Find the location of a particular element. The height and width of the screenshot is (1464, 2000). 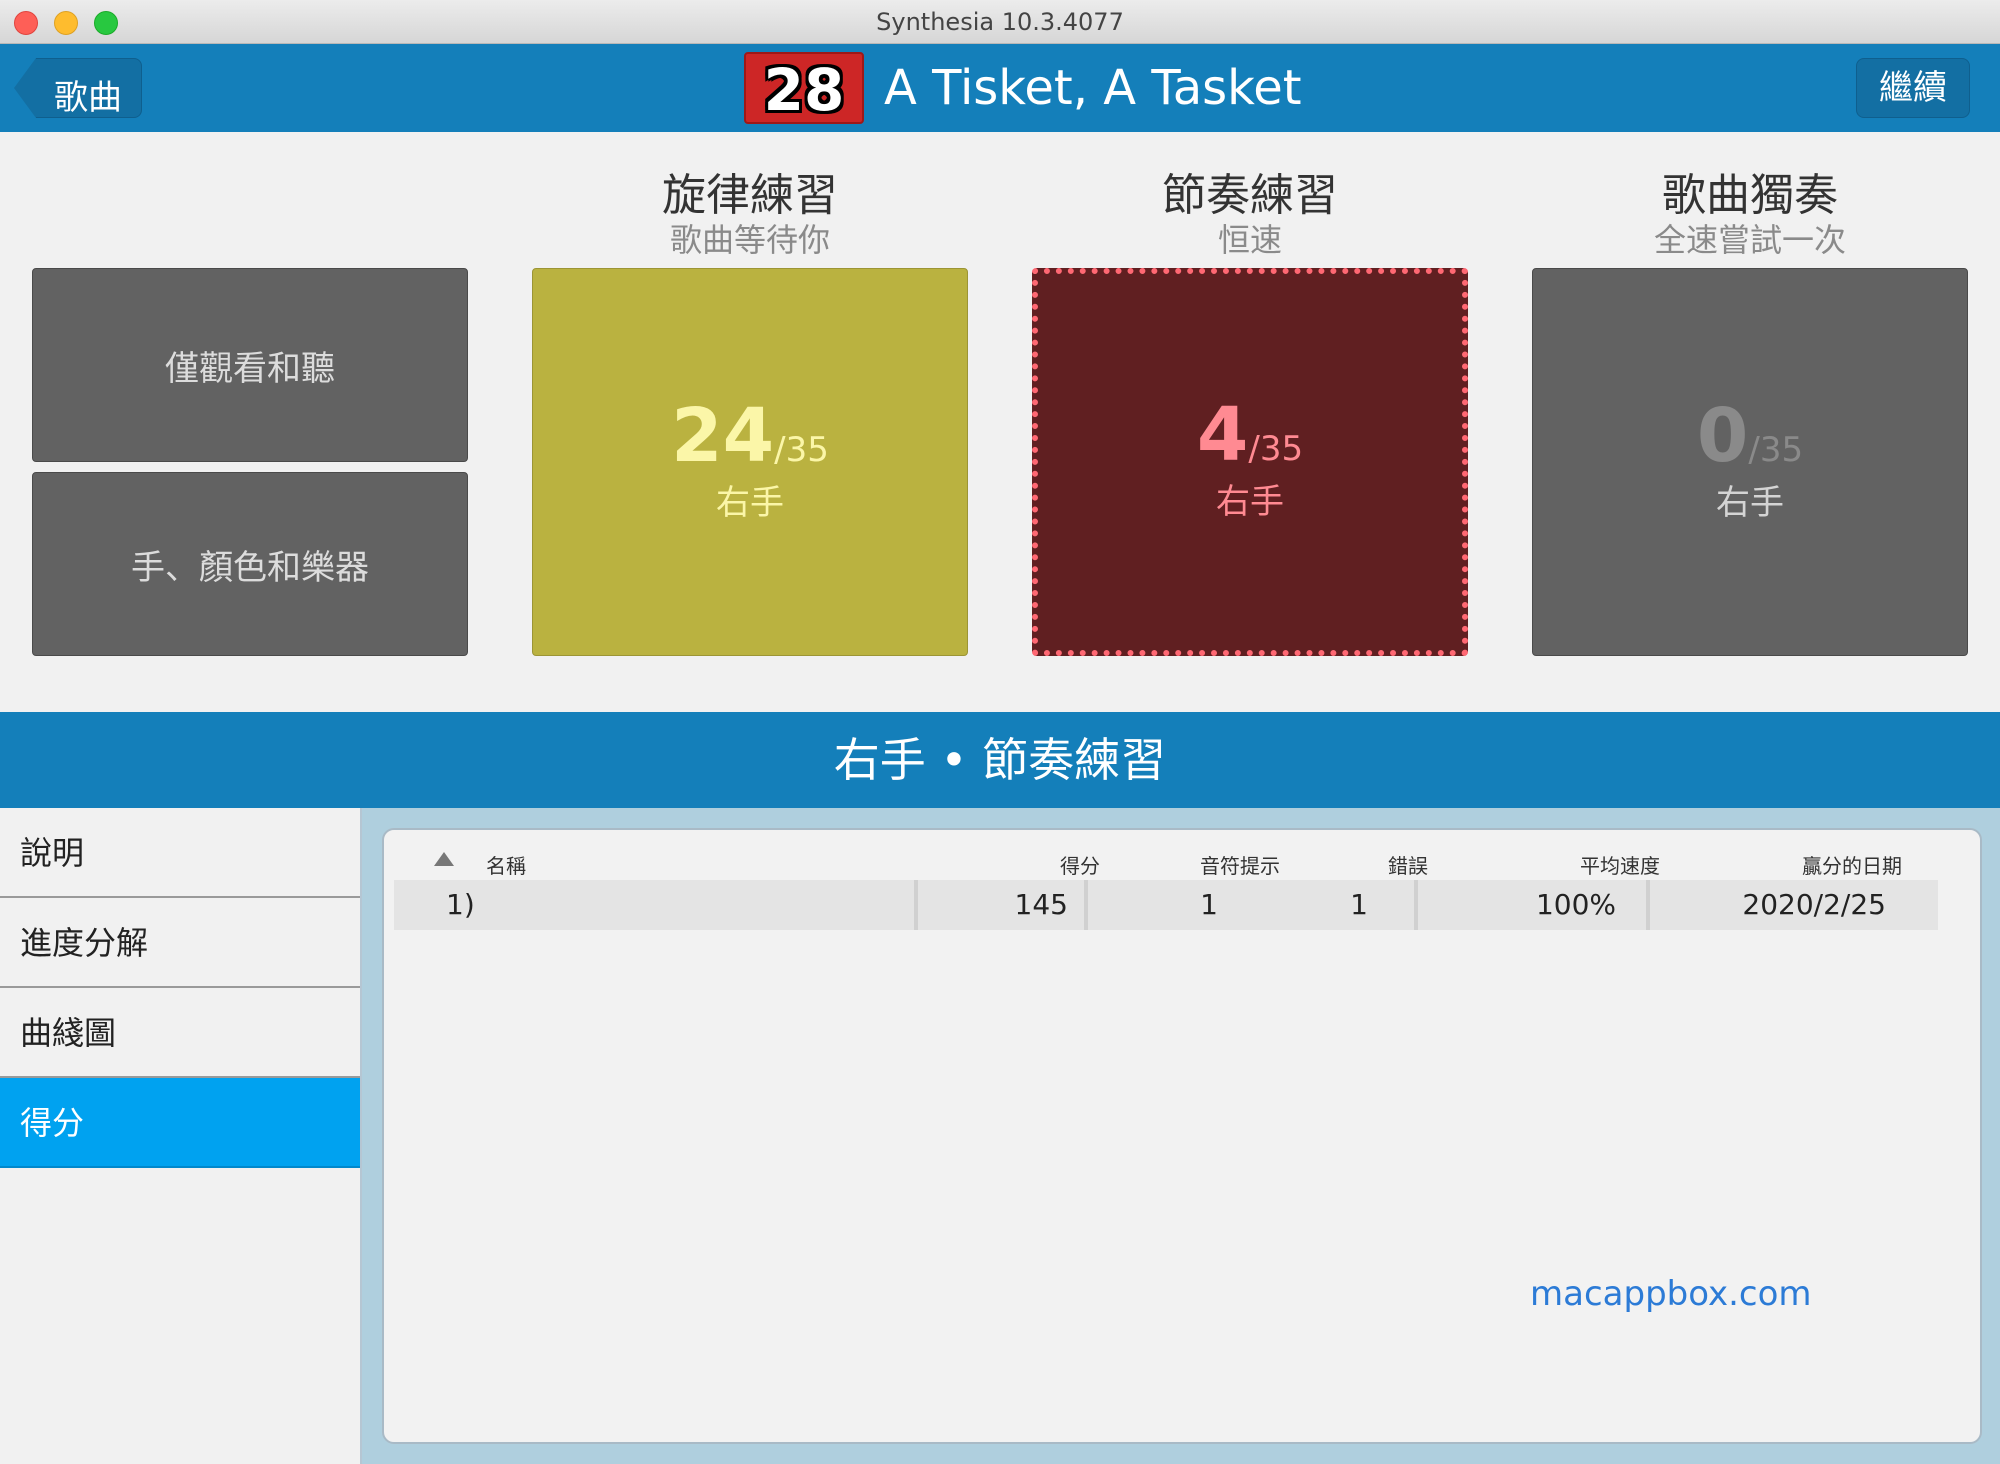

sidebar-item-progress-breakdown: 進度分解 is located at coordinates (180, 943).